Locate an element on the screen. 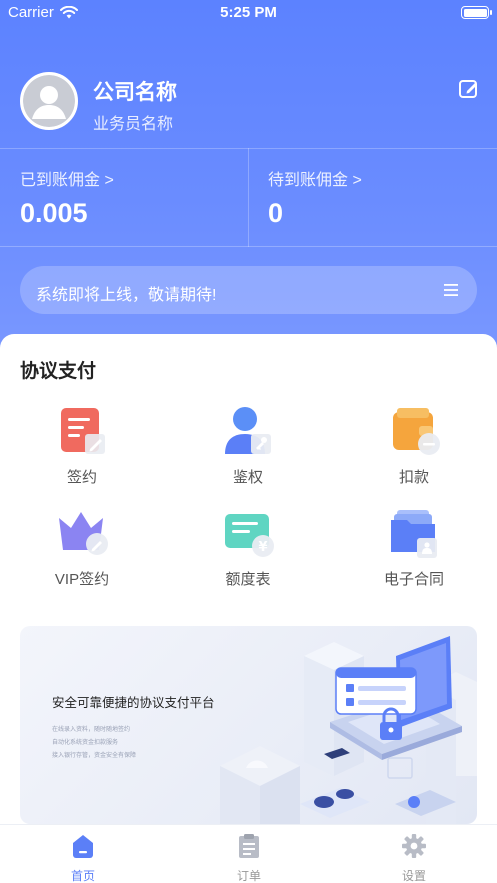 The image size is (497, 883). grid-item-label: 鉴权 is located at coordinates (247, 477).